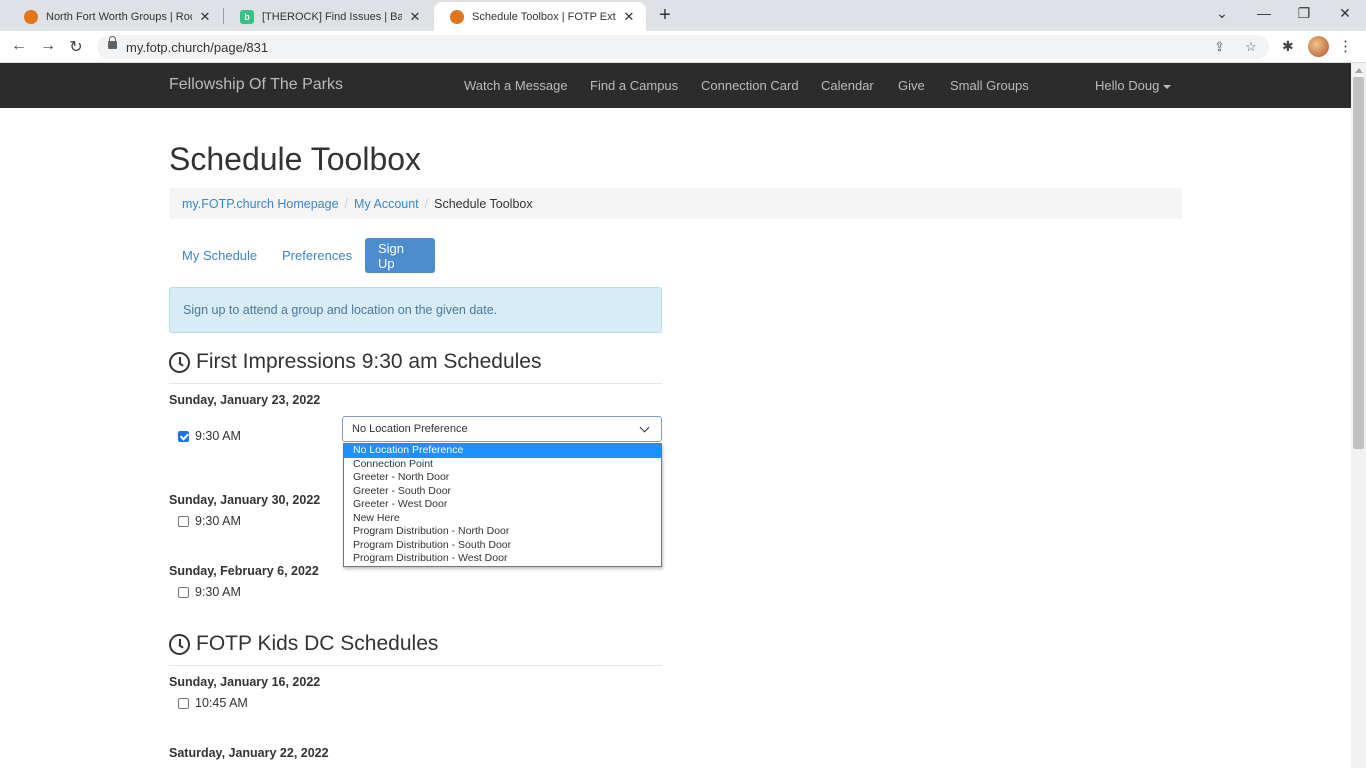  What do you see at coordinates (1288, 46) in the screenshot?
I see `extensions-puzzle-icon: ✱` at bounding box center [1288, 46].